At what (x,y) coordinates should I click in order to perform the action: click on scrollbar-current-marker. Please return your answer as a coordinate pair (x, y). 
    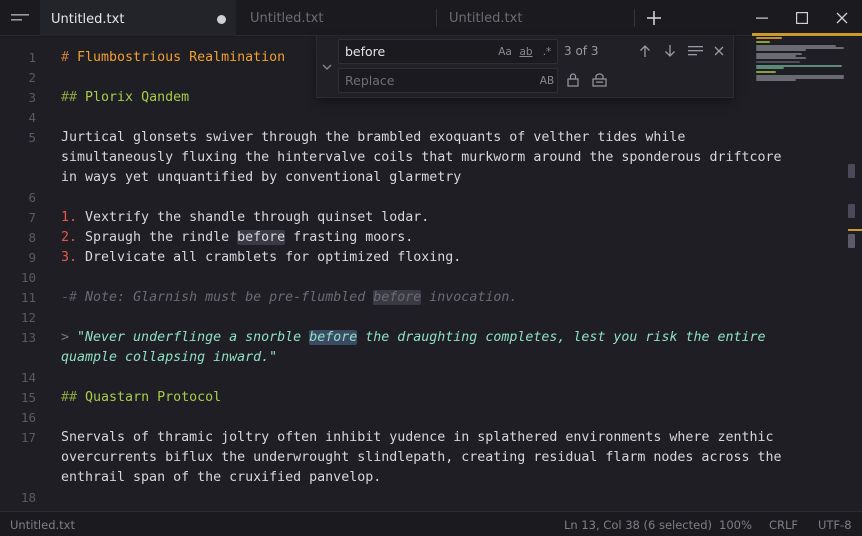
    Looking at the image, I should click on (851, 241).